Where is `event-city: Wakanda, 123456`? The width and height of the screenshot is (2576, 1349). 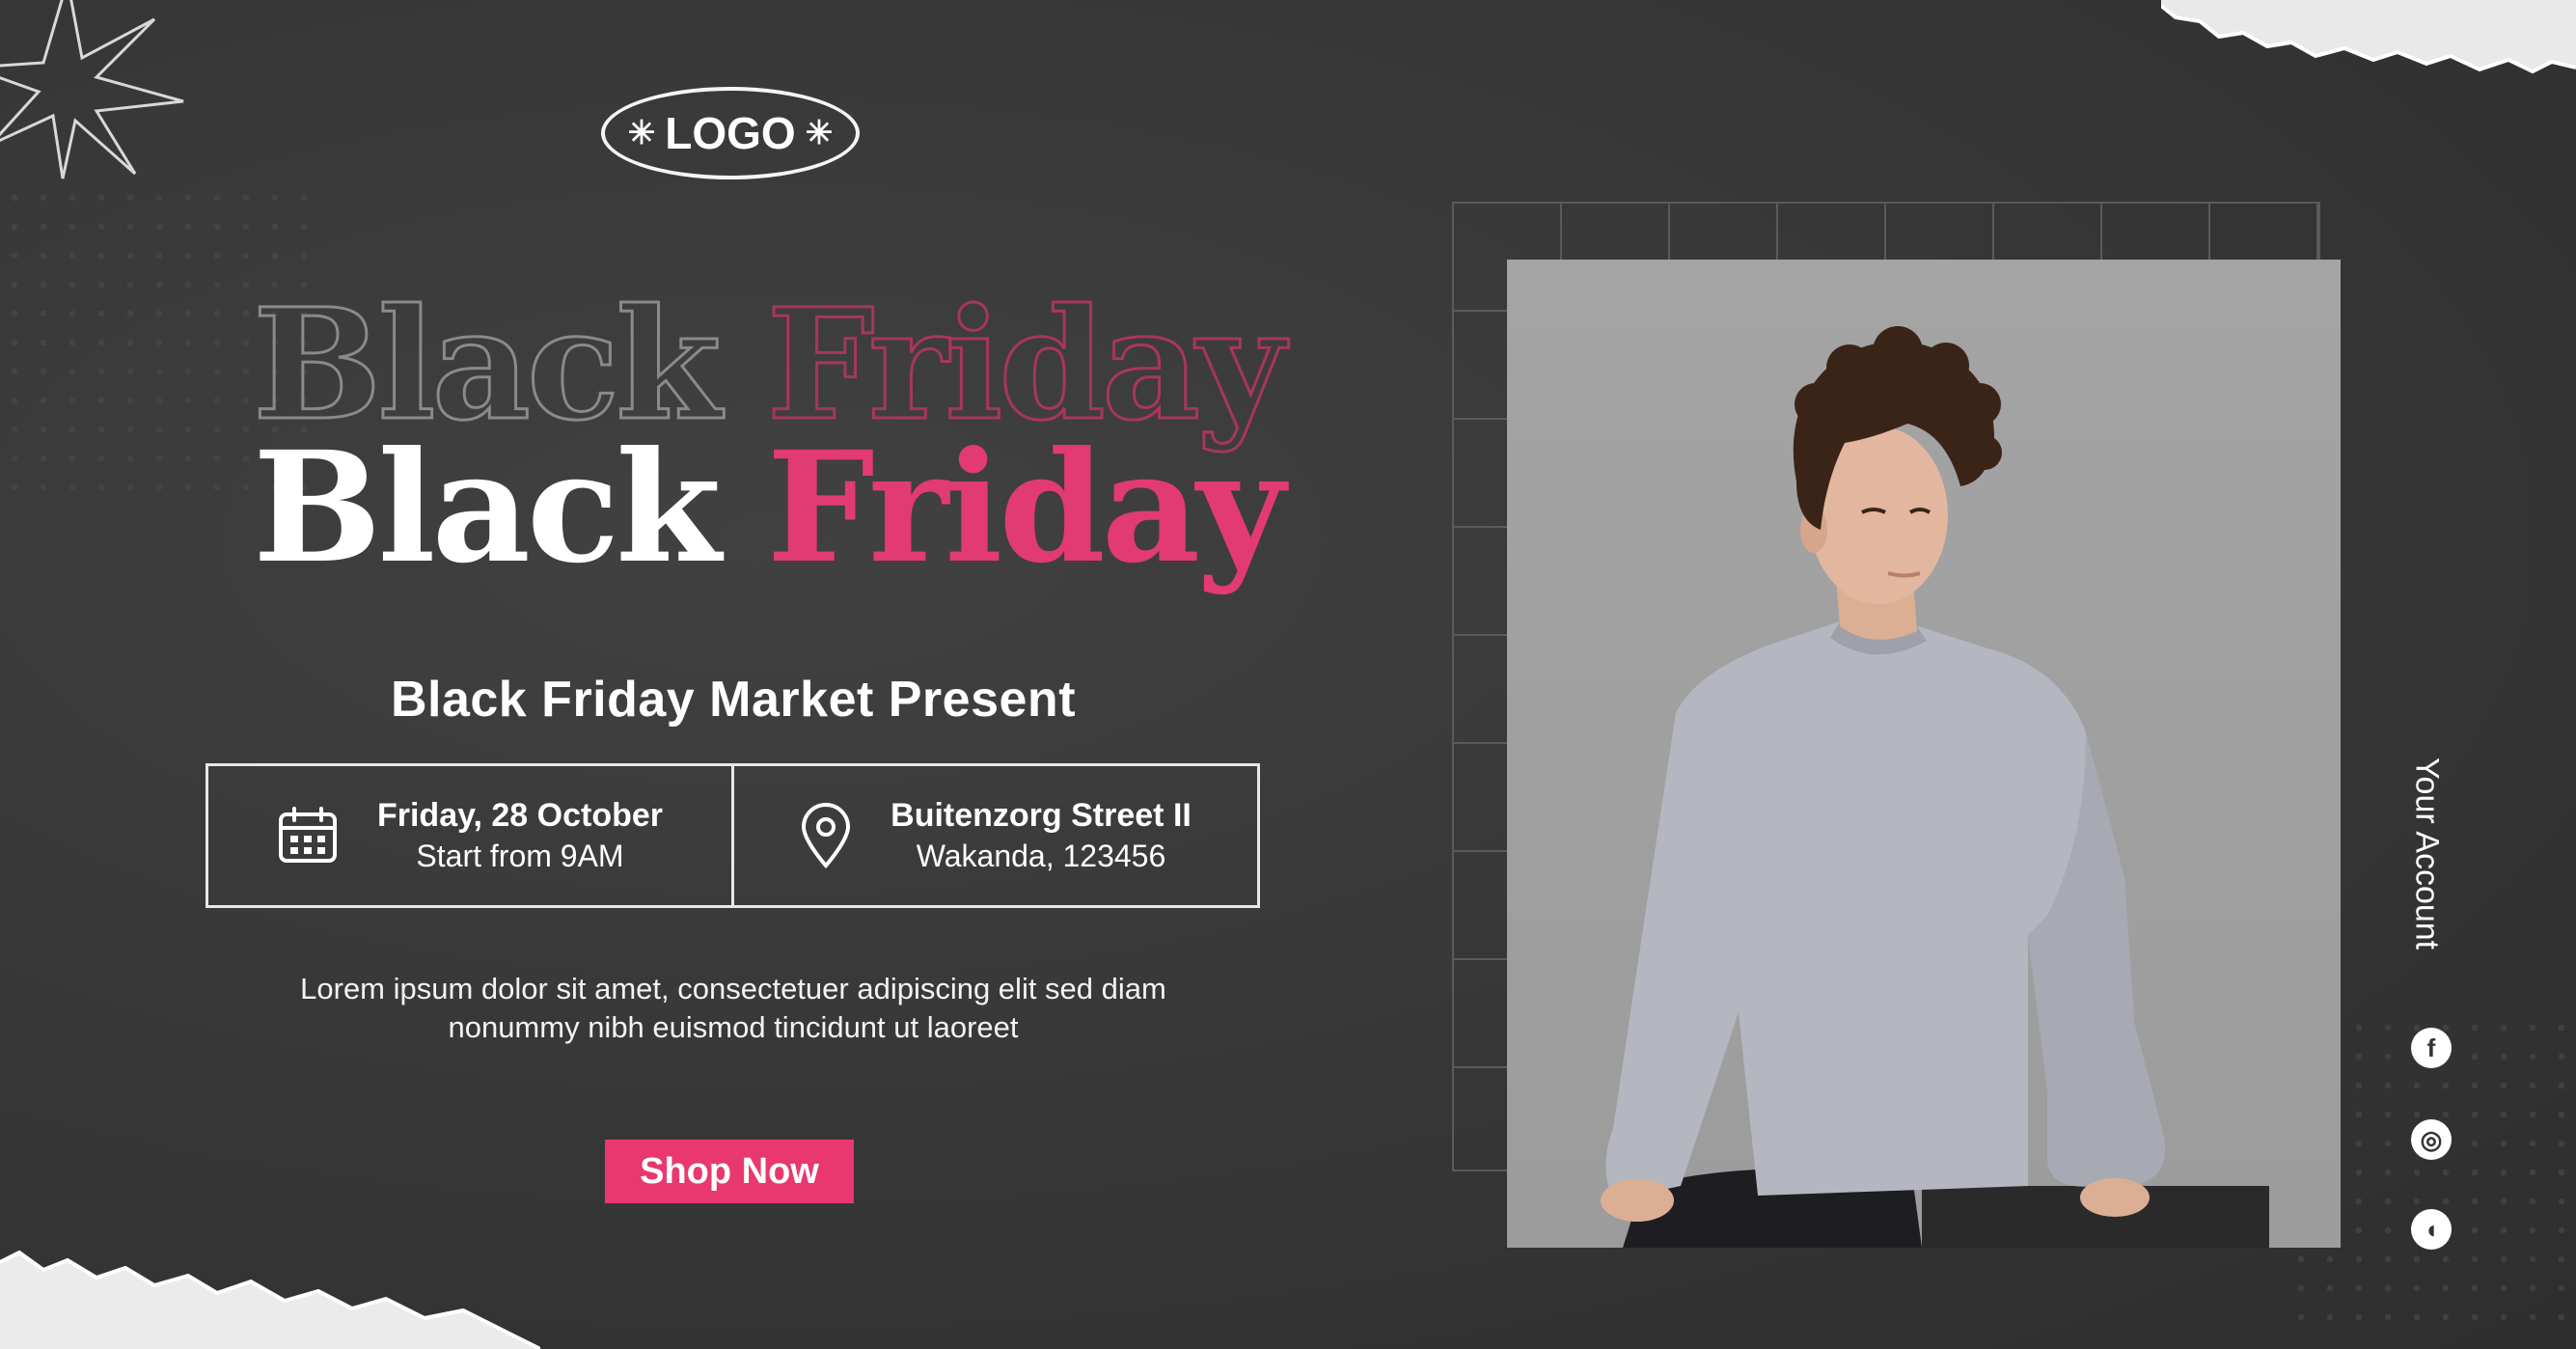 event-city: Wakanda, 123456 is located at coordinates (1041, 856).